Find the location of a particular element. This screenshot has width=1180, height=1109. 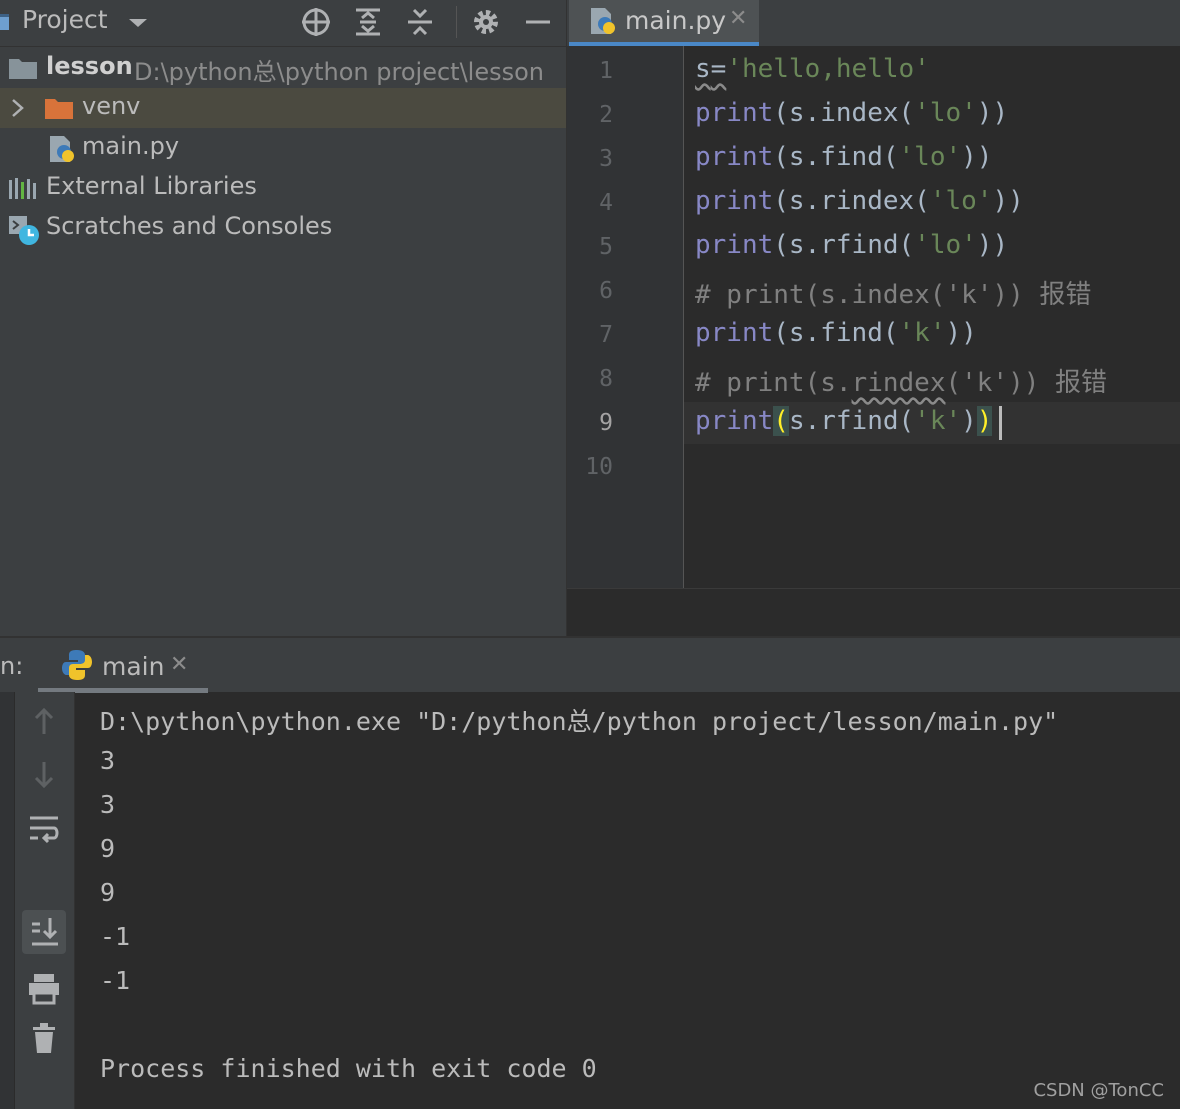

tree-item-scratches: Scratches and Consoles is located at coordinates (283, 228).